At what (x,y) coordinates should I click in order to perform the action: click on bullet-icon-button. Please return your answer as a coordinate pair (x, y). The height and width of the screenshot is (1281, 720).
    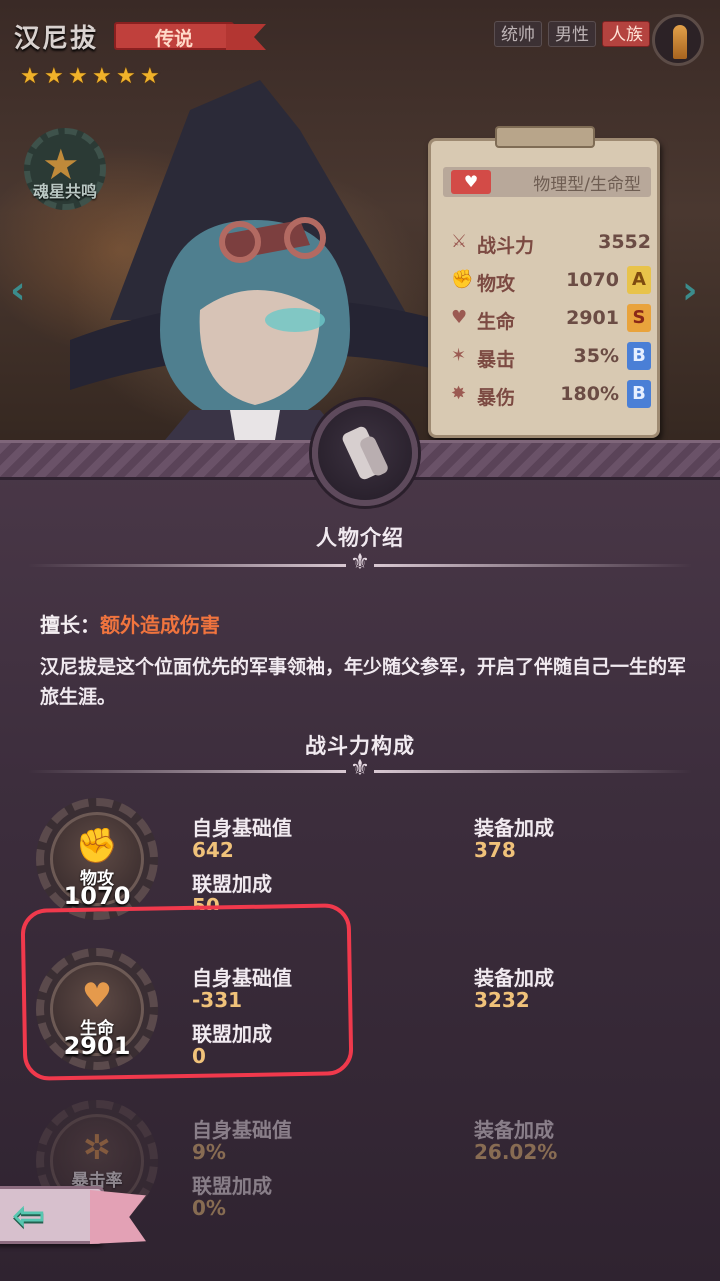
    Looking at the image, I should click on (678, 40).